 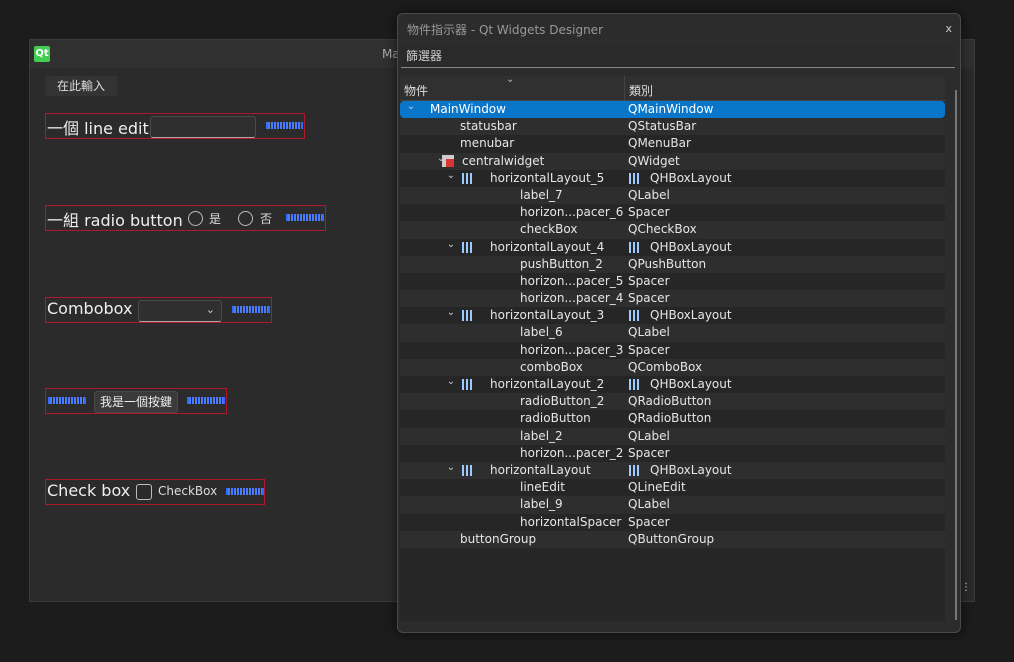 What do you see at coordinates (98, 128) in the screenshot?
I see `line-edit-label: 一個 line edit` at bounding box center [98, 128].